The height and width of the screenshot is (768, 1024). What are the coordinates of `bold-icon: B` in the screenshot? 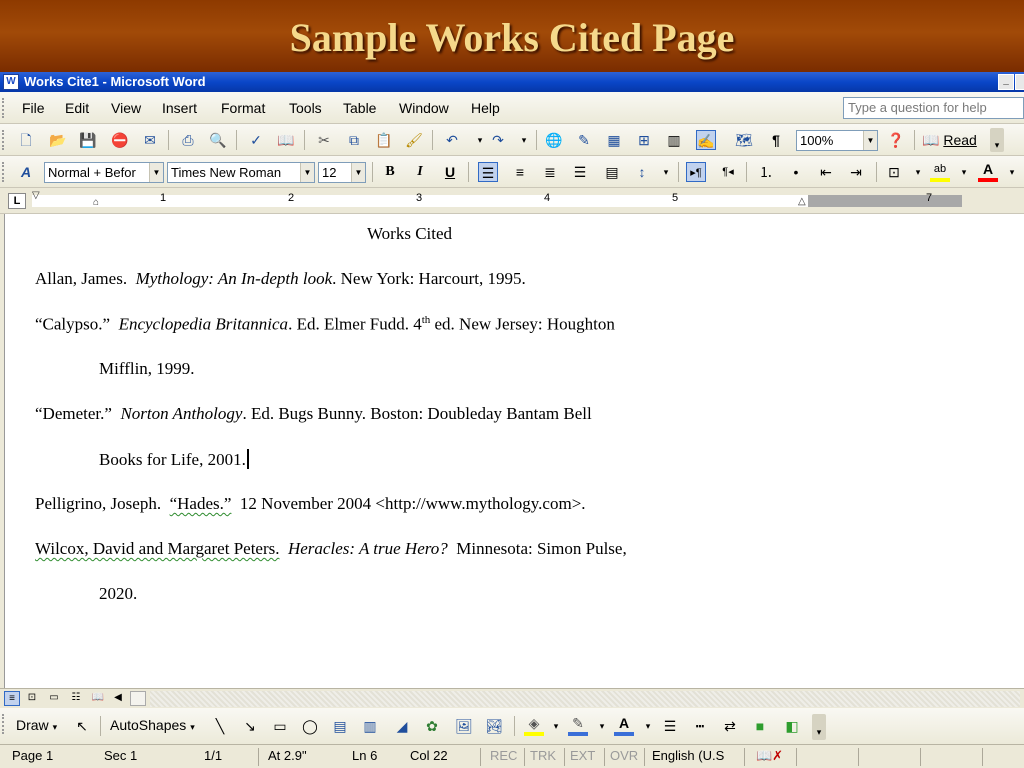 It's located at (390, 172).